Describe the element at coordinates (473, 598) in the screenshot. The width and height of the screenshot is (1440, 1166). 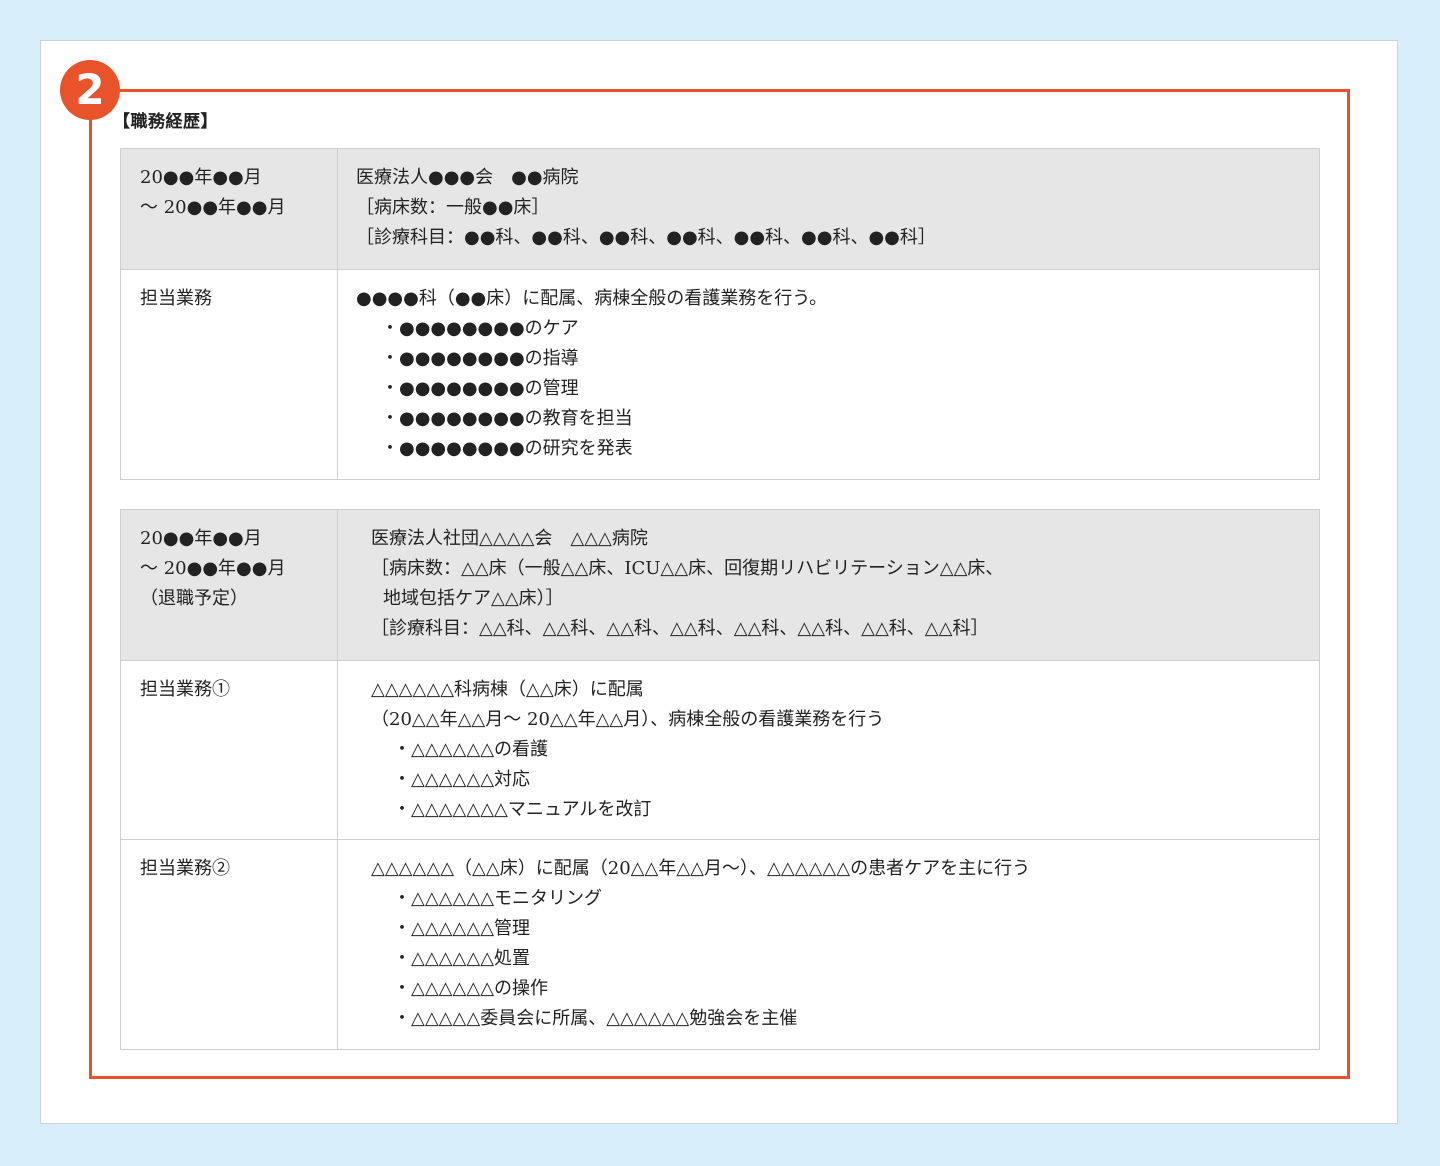
I see `bed-count-continued: 地域包括ケア△△床）］` at that location.